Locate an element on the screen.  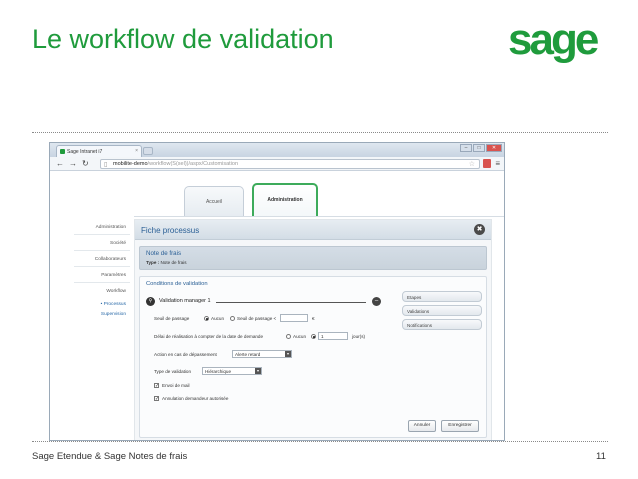
seuil-aucun-radio is located at coordinates (206, 318).